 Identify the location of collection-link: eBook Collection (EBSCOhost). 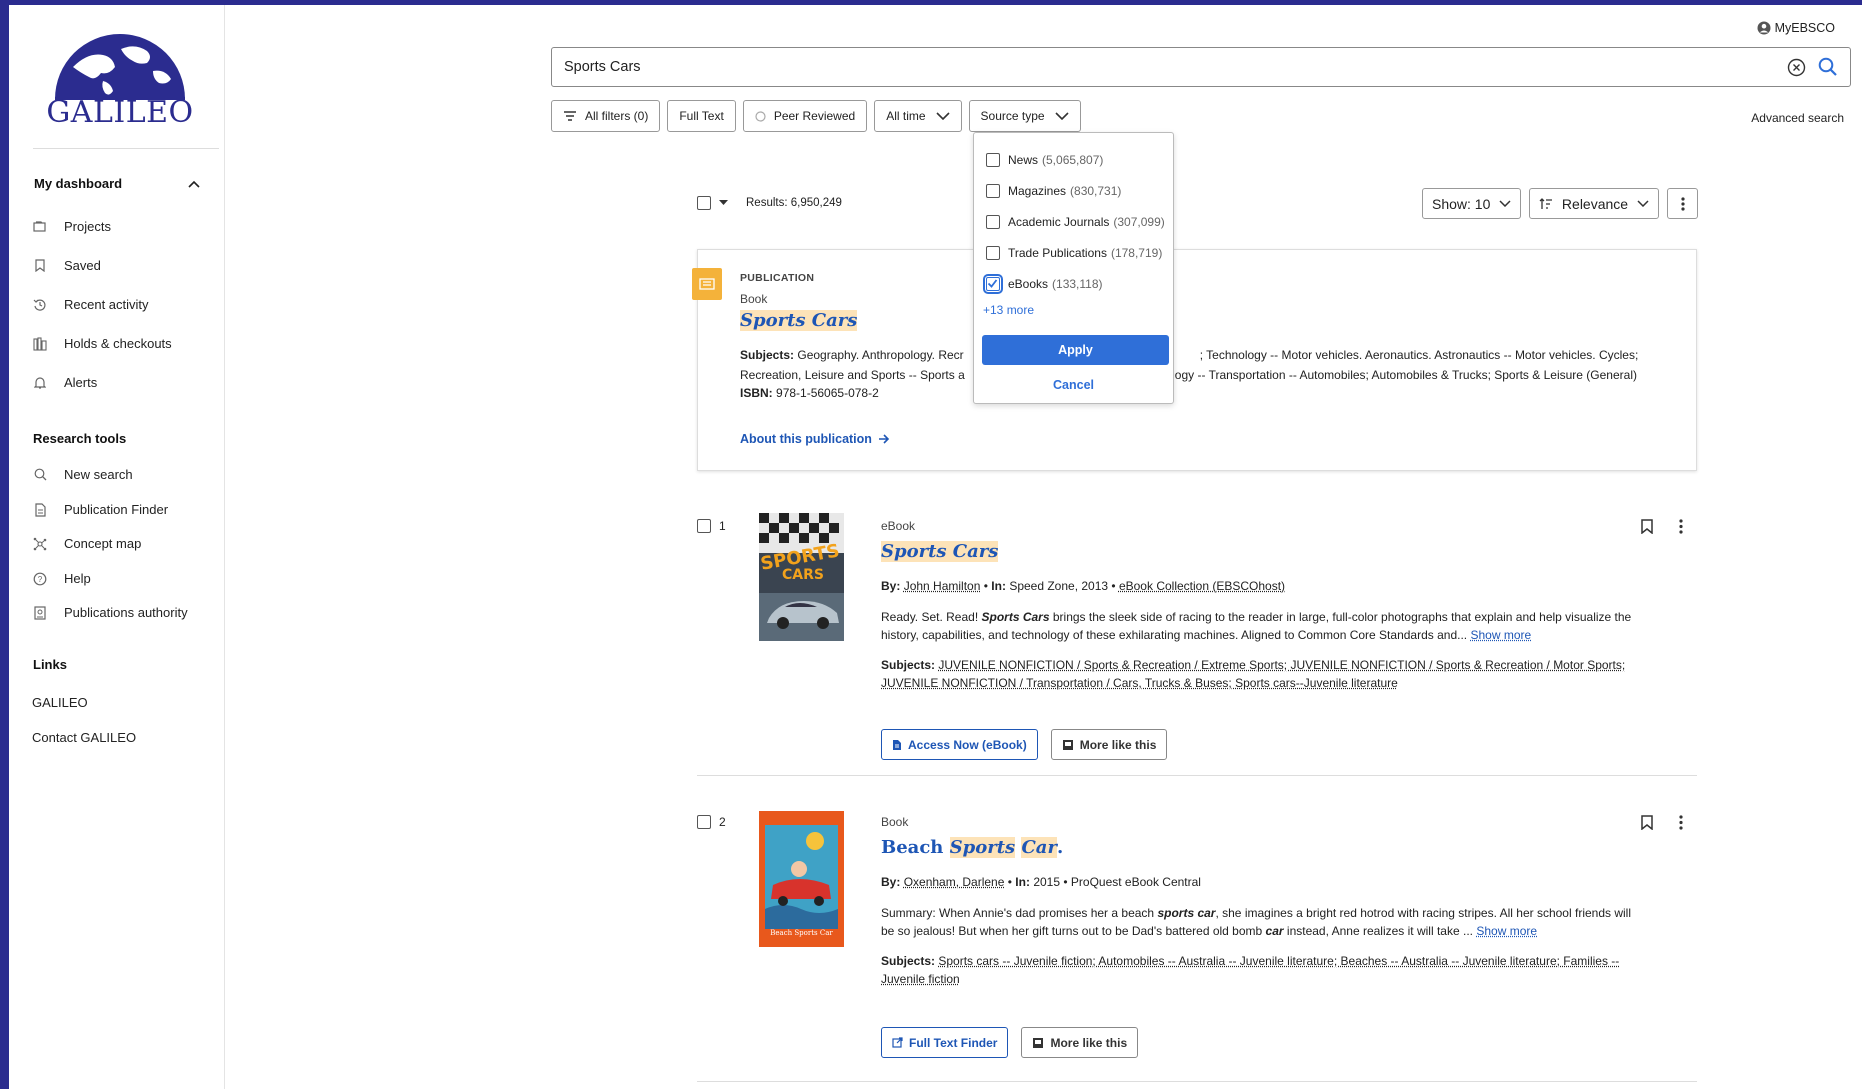
(1202, 586).